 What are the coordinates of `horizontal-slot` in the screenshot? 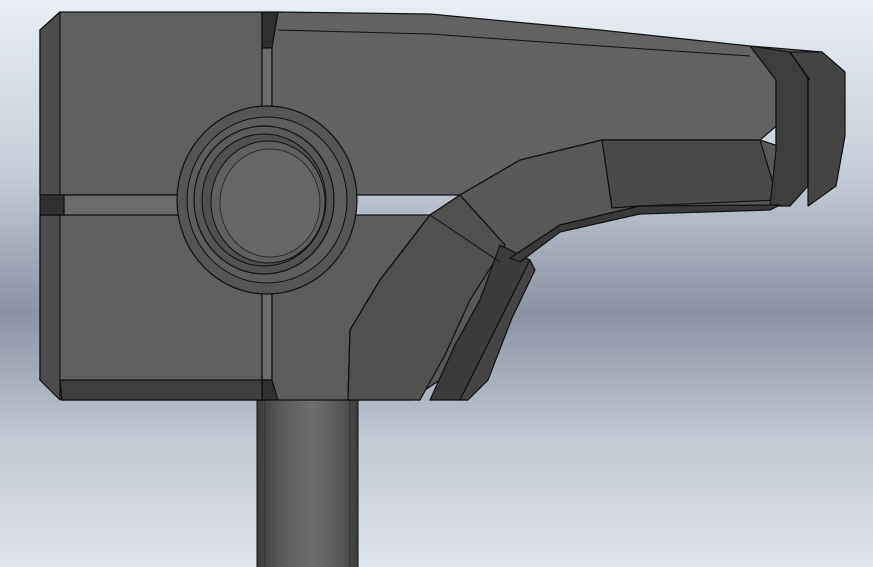 It's located at (52, 205).